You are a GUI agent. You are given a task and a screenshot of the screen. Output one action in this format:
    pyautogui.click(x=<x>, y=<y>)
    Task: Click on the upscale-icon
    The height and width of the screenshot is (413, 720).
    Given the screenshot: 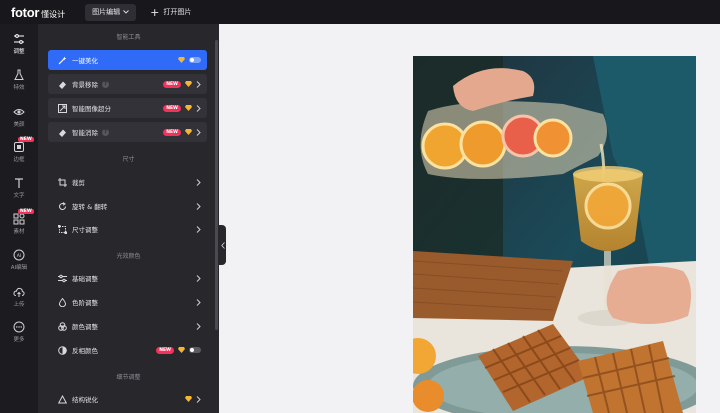 What is the action you would take?
    pyautogui.click(x=62, y=108)
    